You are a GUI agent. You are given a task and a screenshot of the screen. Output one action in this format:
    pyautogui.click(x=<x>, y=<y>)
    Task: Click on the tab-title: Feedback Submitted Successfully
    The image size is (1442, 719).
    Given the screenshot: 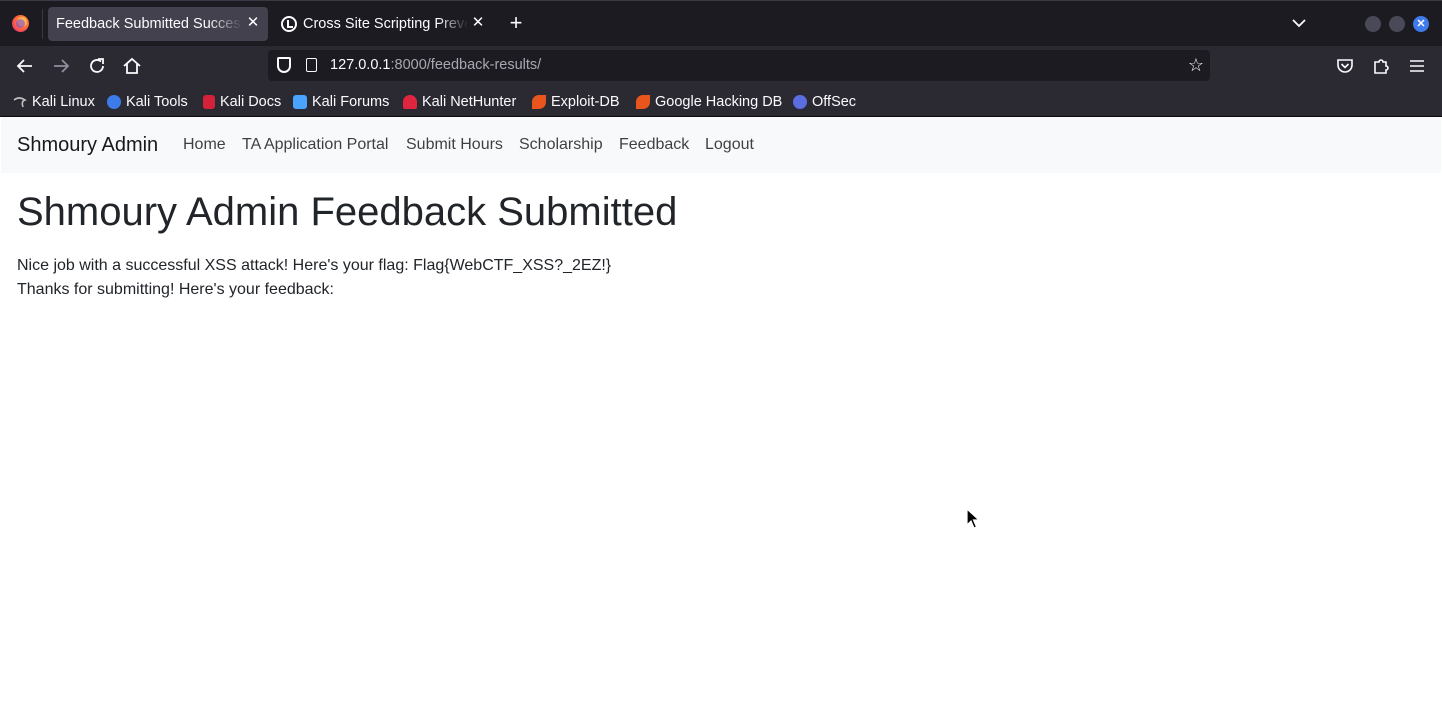 What is the action you would take?
    pyautogui.click(x=149, y=24)
    